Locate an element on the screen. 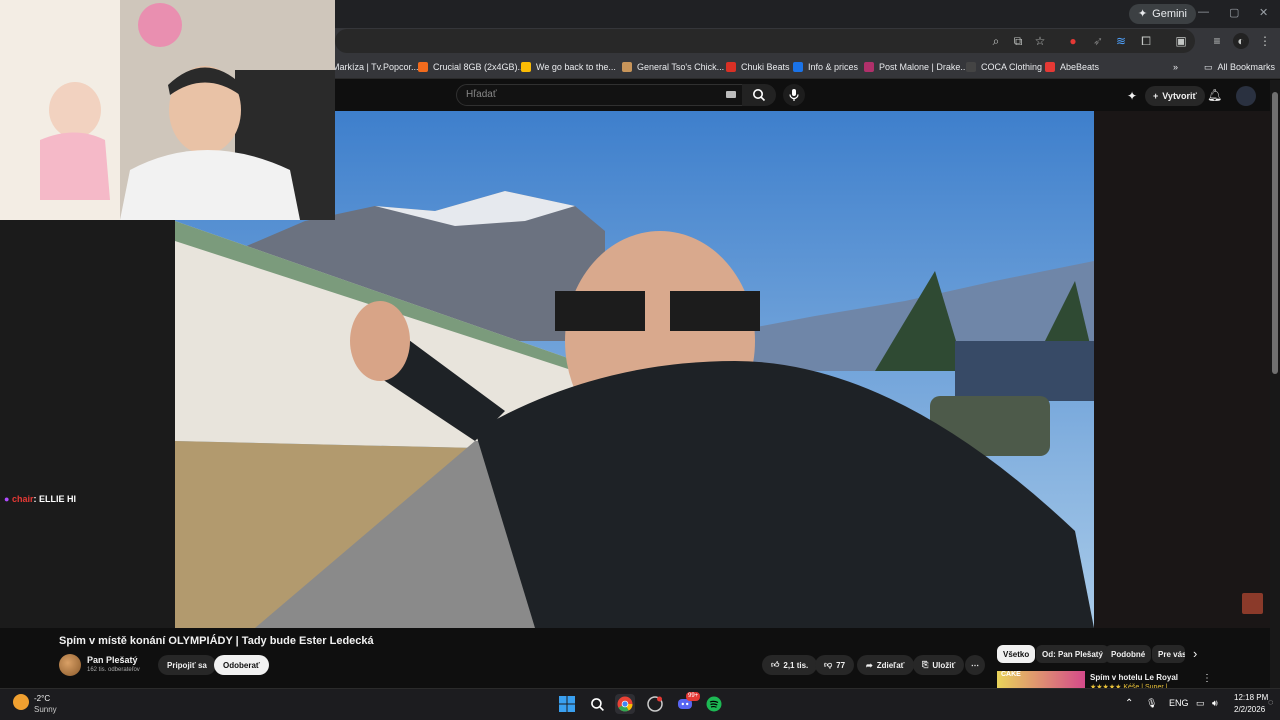 This screenshot has height=720, width=1280. extension-3-icon: ≋ is located at coordinates (1121, 41).